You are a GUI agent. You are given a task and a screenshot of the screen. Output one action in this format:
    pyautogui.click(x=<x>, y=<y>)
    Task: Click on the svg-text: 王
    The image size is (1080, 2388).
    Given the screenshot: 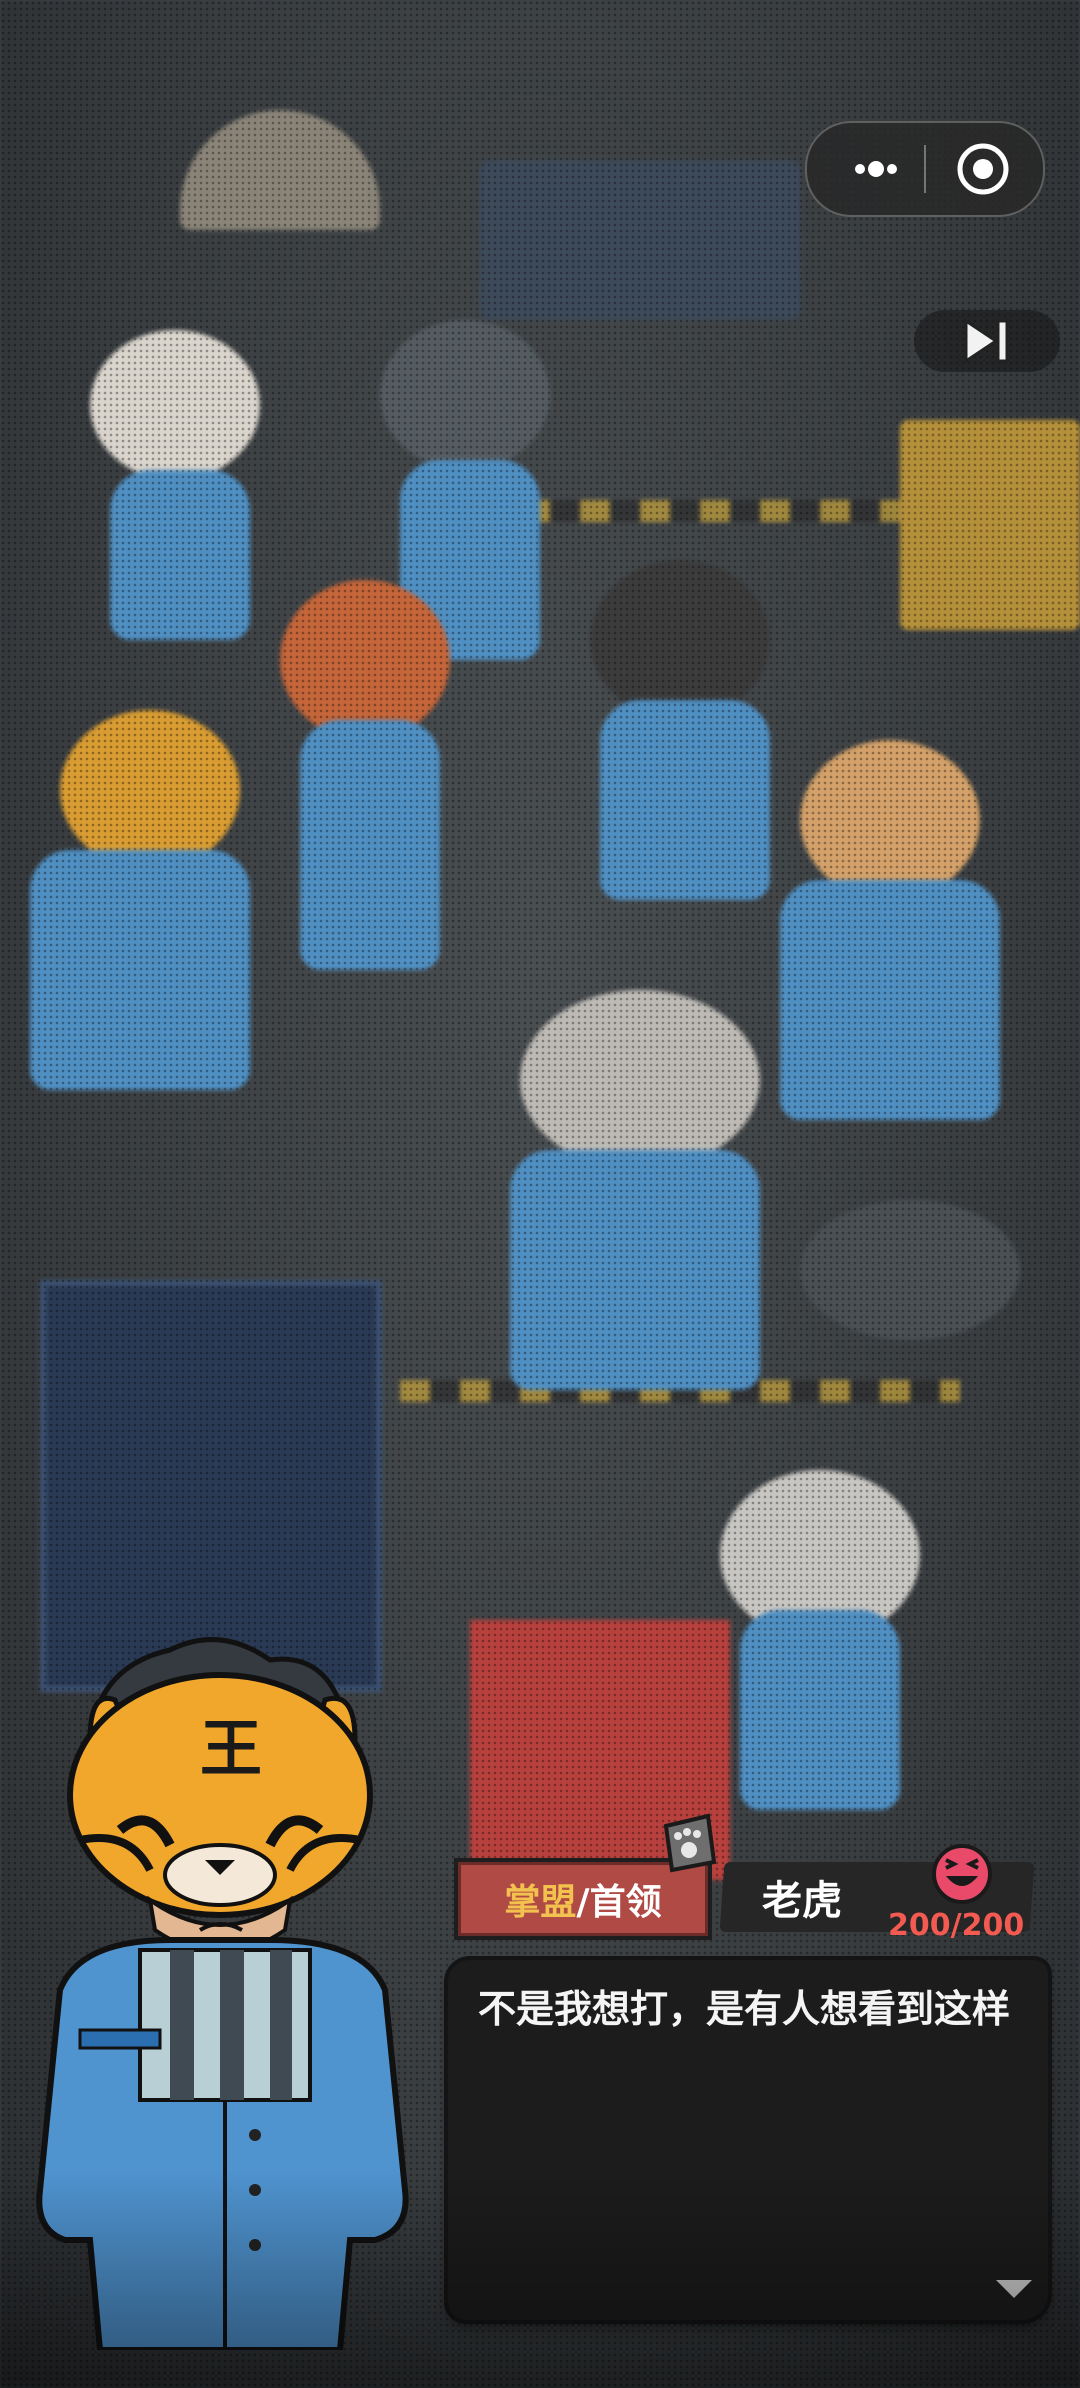 What is the action you would take?
    pyautogui.click(x=231, y=1748)
    